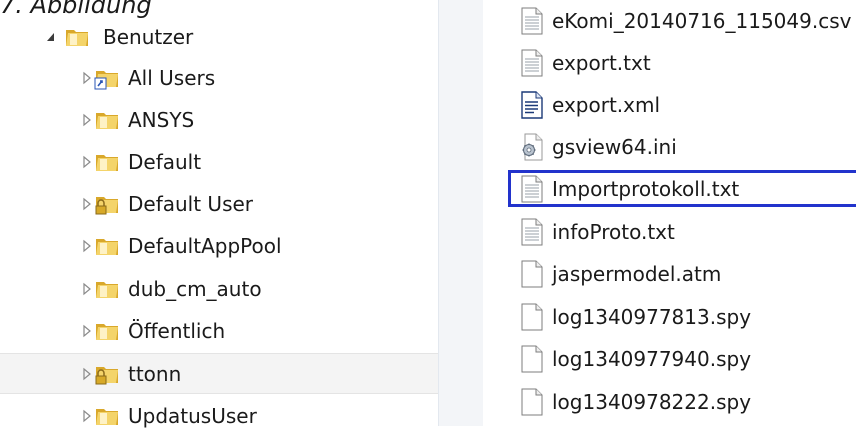 The height and width of the screenshot is (436, 856). What do you see at coordinates (155, 373) in the screenshot?
I see `tree-item-label: ttonn` at bounding box center [155, 373].